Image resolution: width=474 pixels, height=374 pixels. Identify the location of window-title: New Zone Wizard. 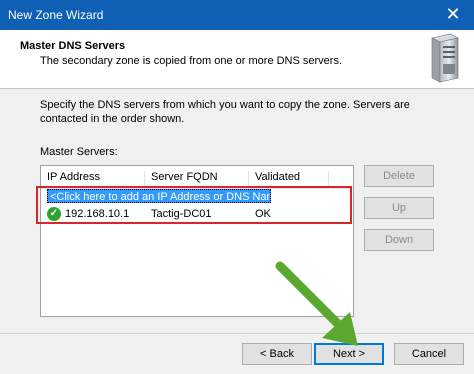
(56, 15).